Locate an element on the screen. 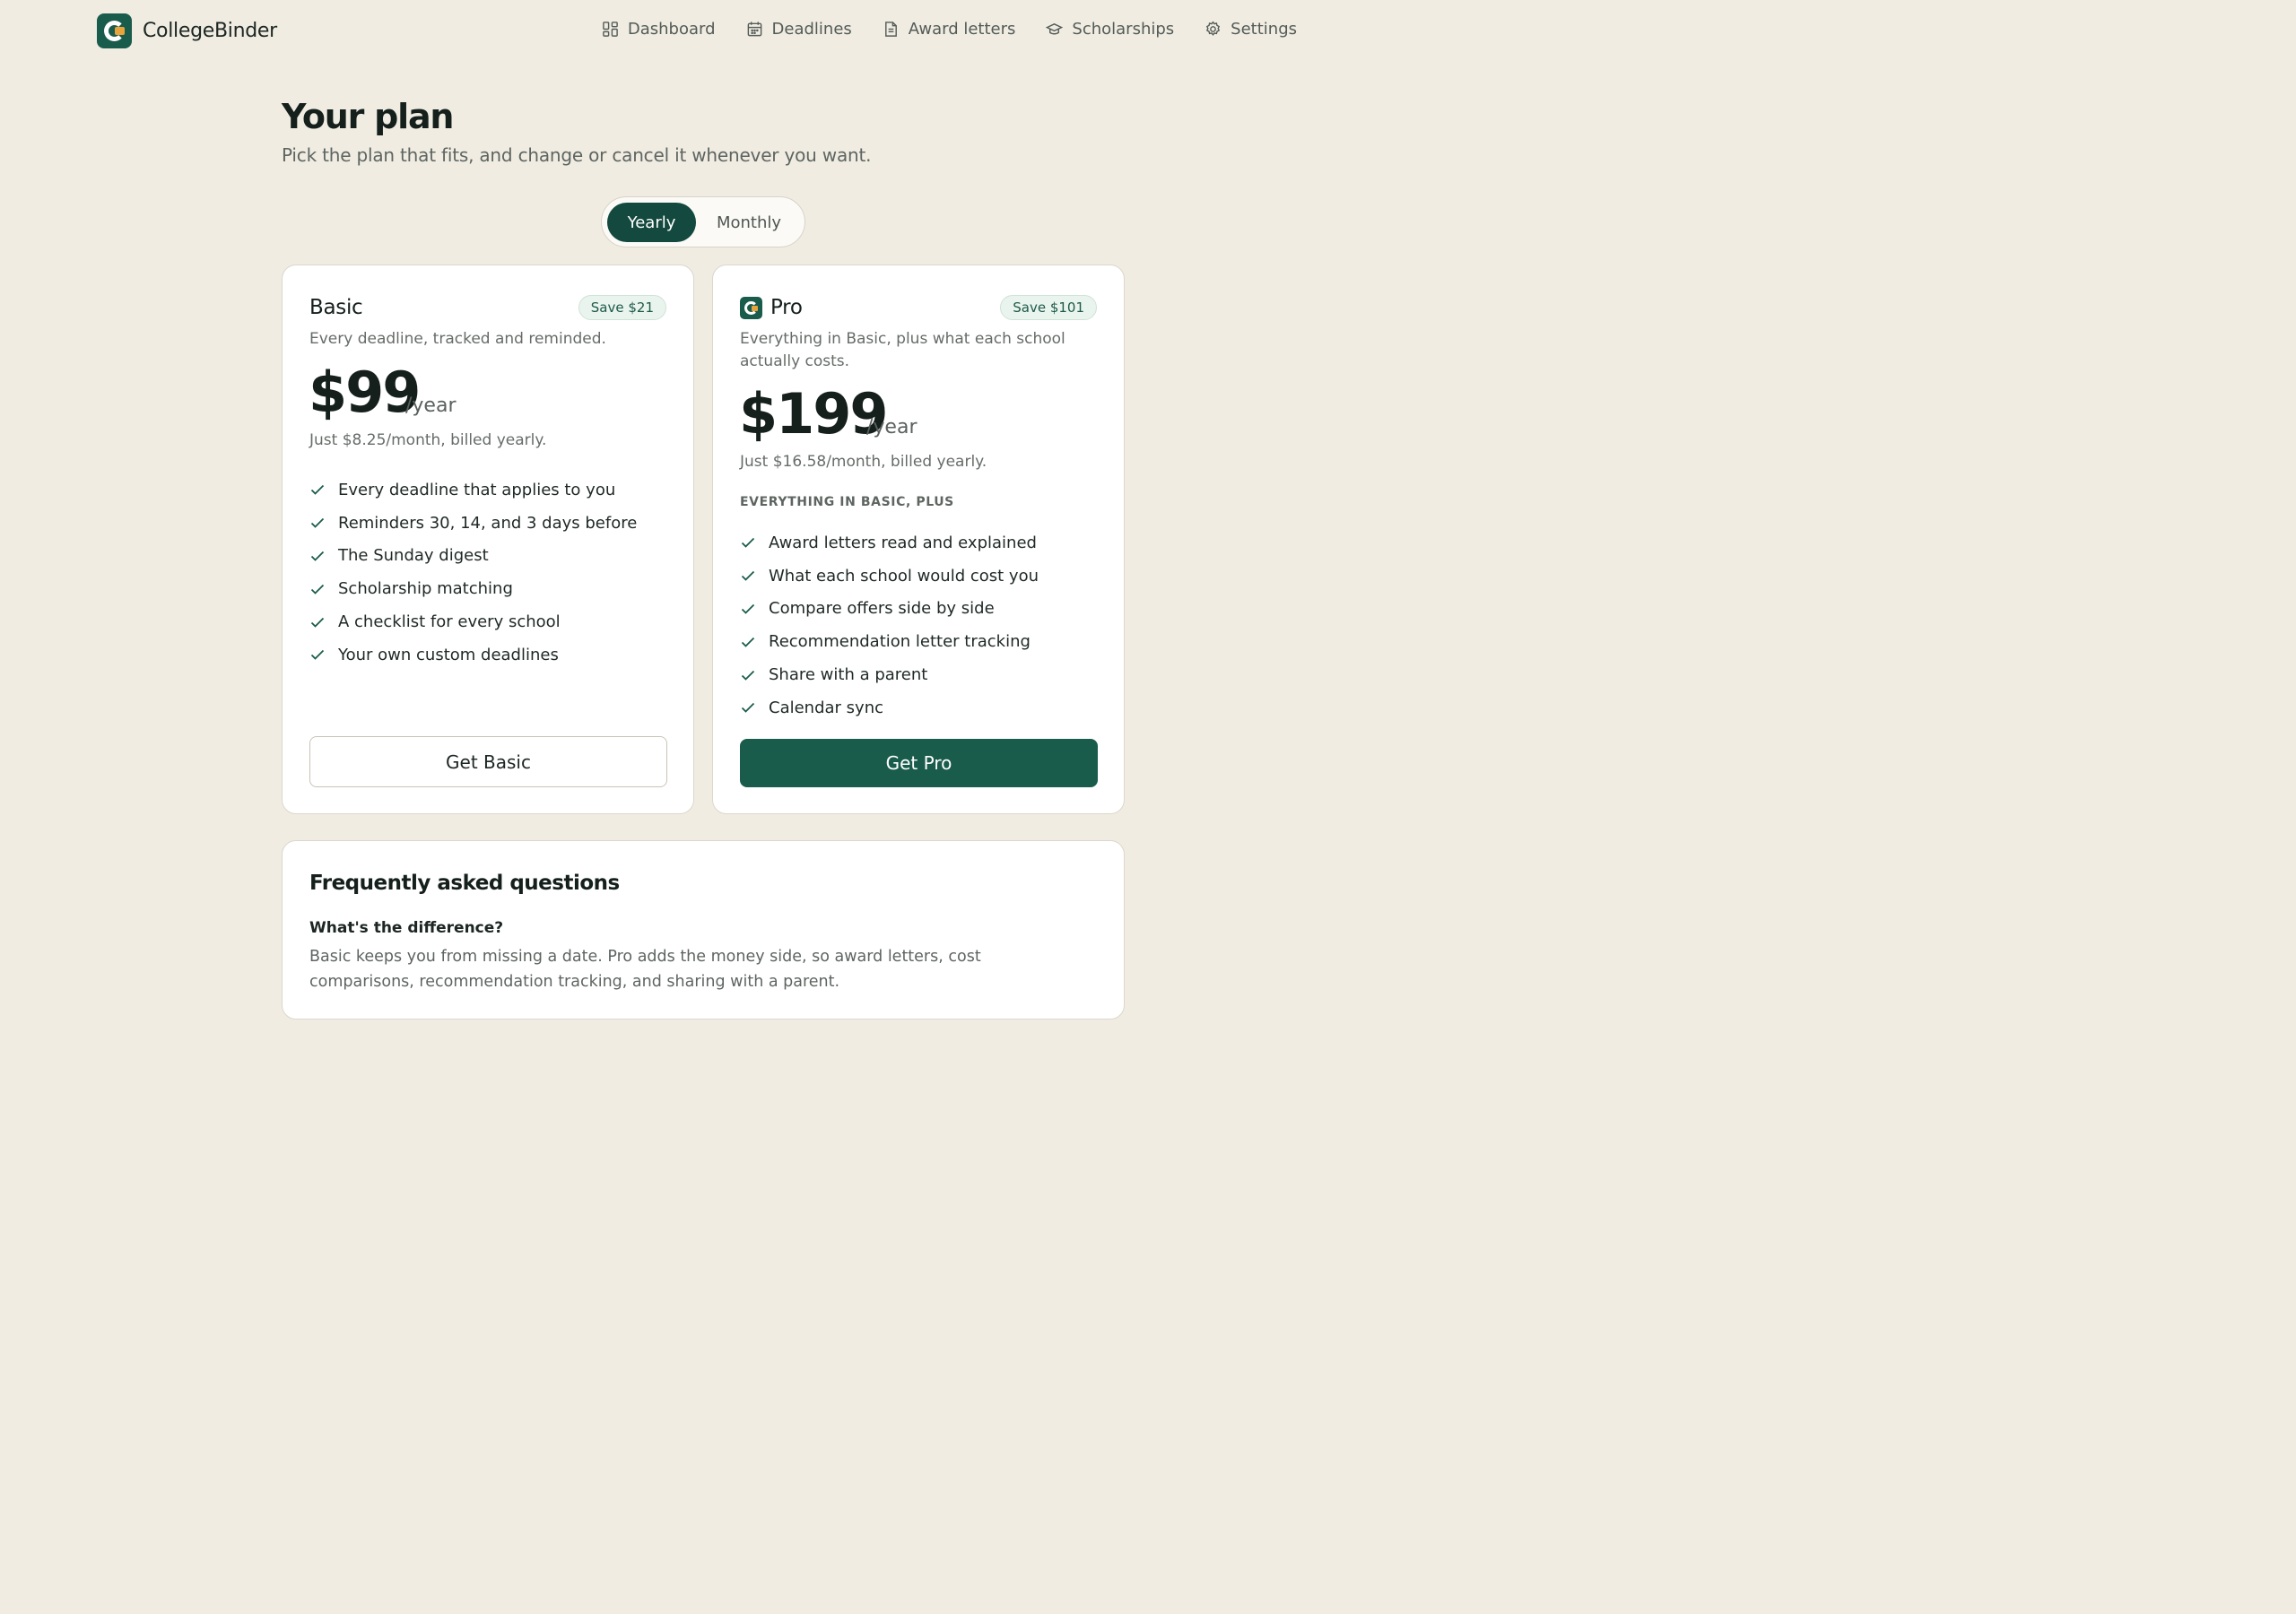  feature-label: The Sunday digest is located at coordinates (413, 556).